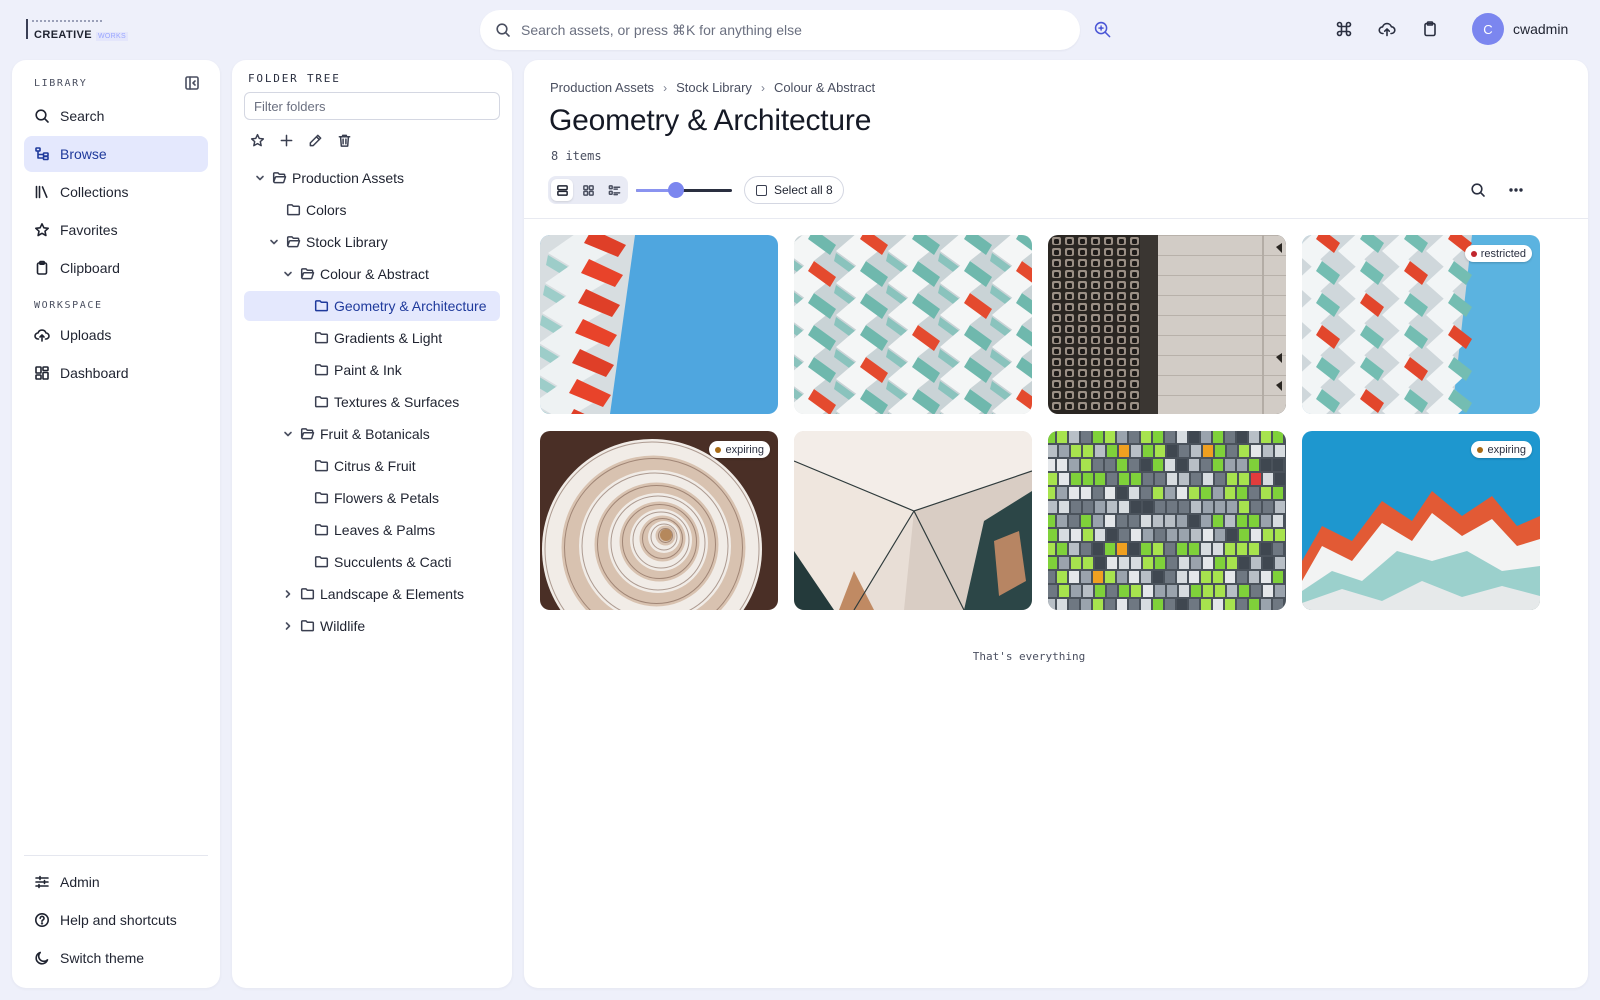 The width and height of the screenshot is (1600, 1000). What do you see at coordinates (372, 106) in the screenshot?
I see `filter-folders-input` at bounding box center [372, 106].